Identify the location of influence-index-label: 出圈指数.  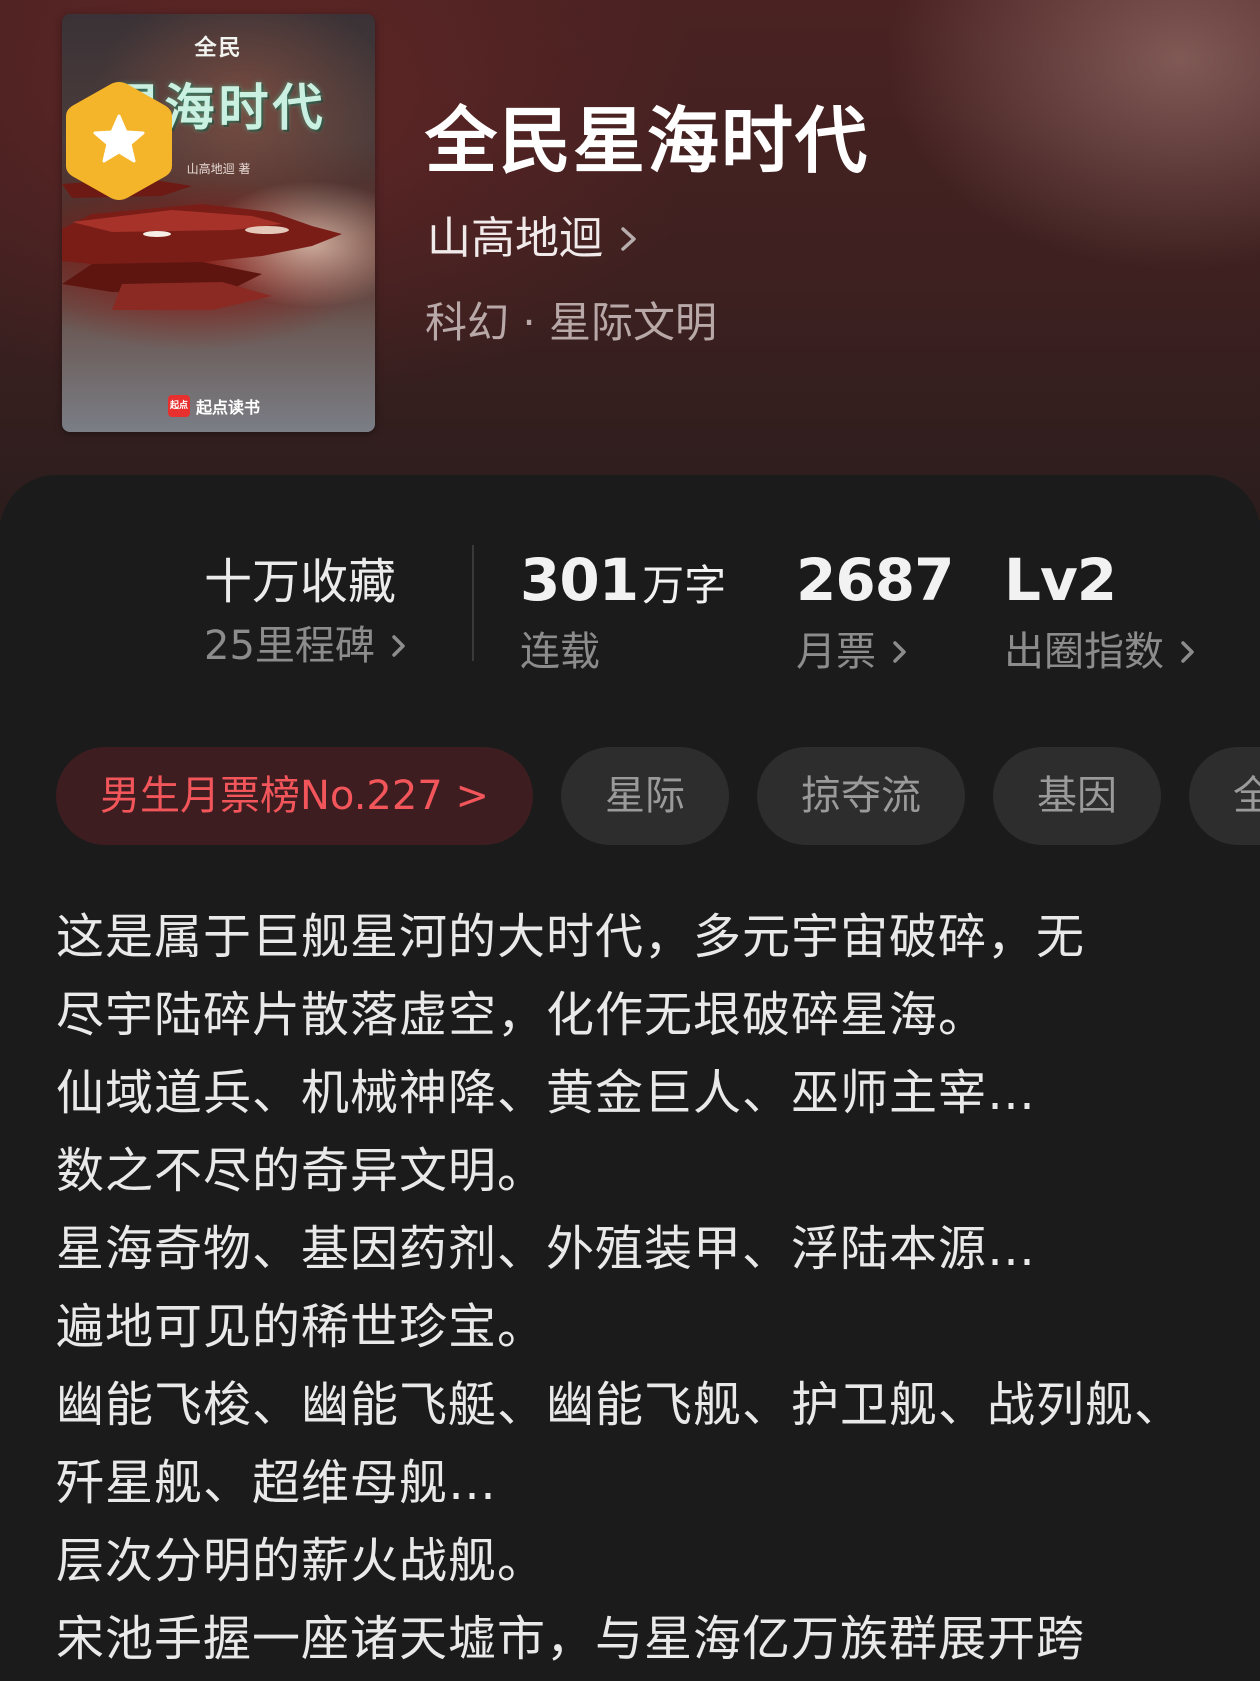
(1084, 652).